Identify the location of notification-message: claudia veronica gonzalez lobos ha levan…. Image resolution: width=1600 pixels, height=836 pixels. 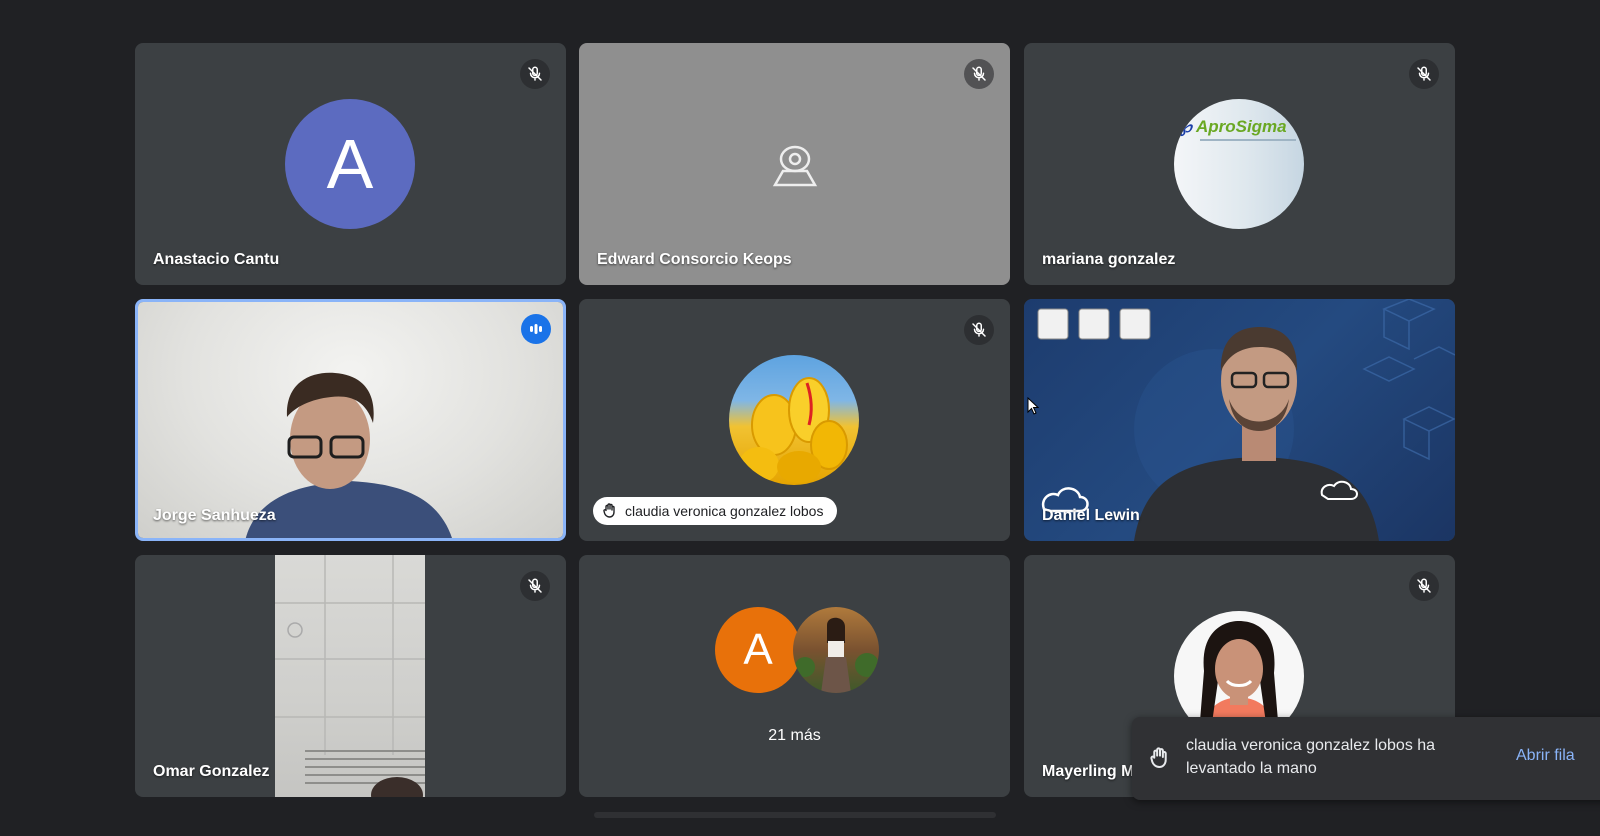
(1311, 757).